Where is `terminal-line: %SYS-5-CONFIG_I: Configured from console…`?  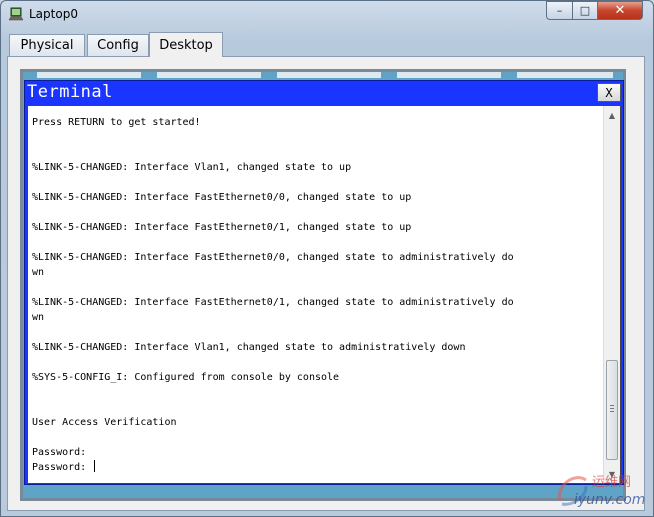 terminal-line: %SYS-5-CONFIG_I: Configured from console… is located at coordinates (186, 377).